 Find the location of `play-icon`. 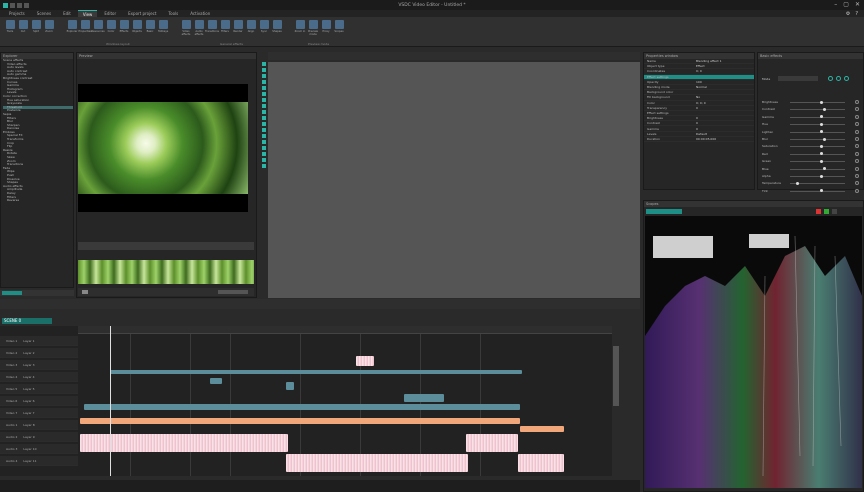

play-icon is located at coordinates (85, 292).